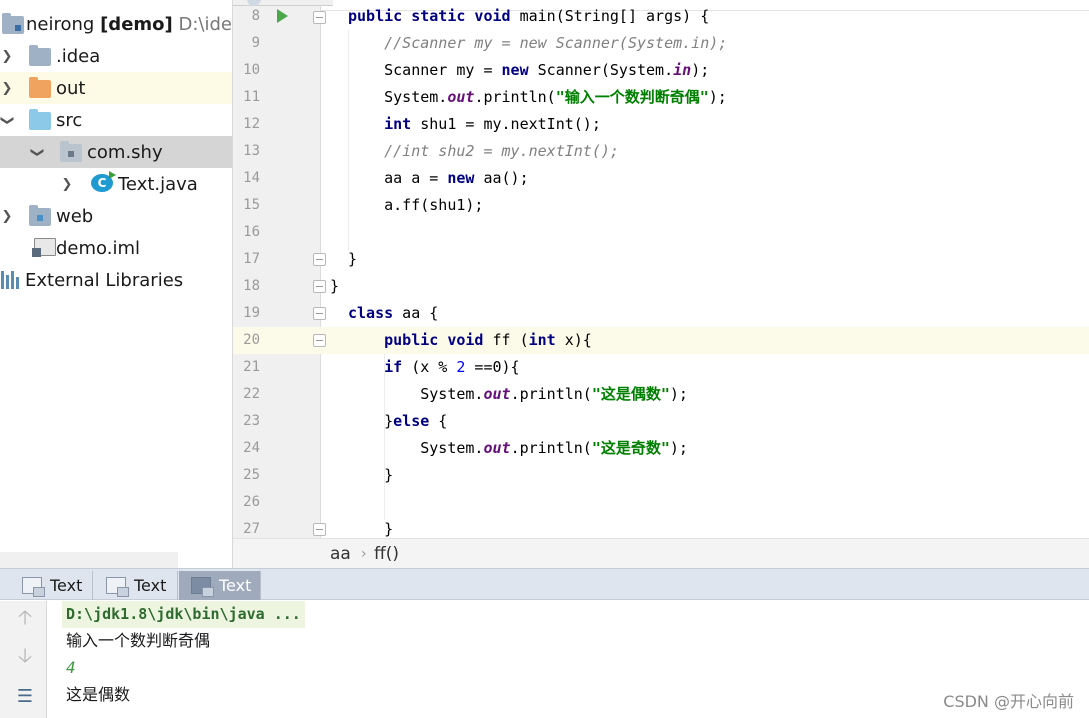  Describe the element at coordinates (51, 585) in the screenshot. I see `run-tab-1: Text` at that location.